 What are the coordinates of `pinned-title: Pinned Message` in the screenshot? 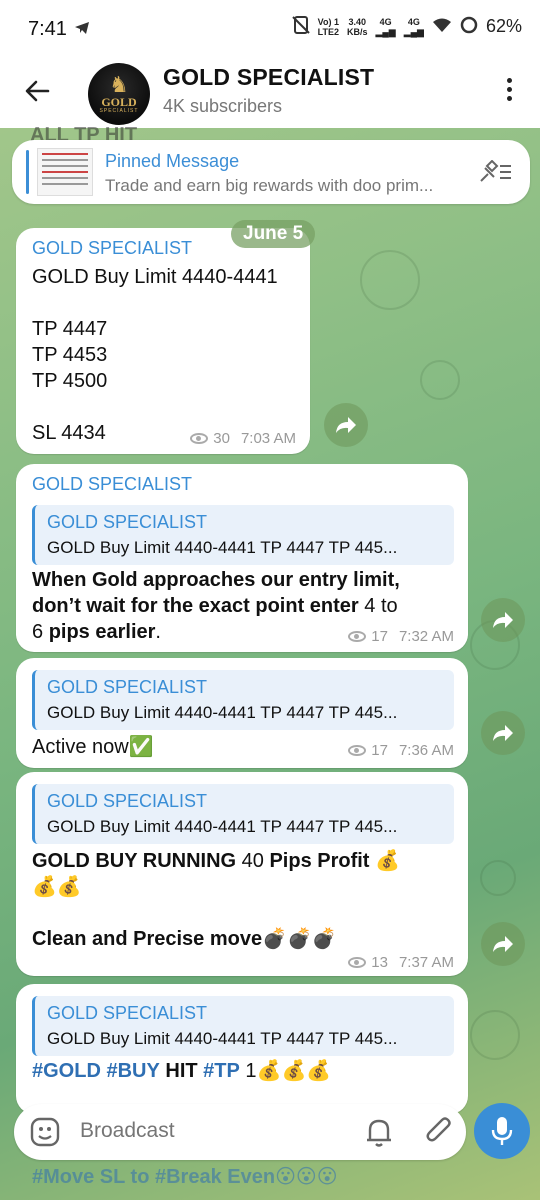 It's located at (172, 161).